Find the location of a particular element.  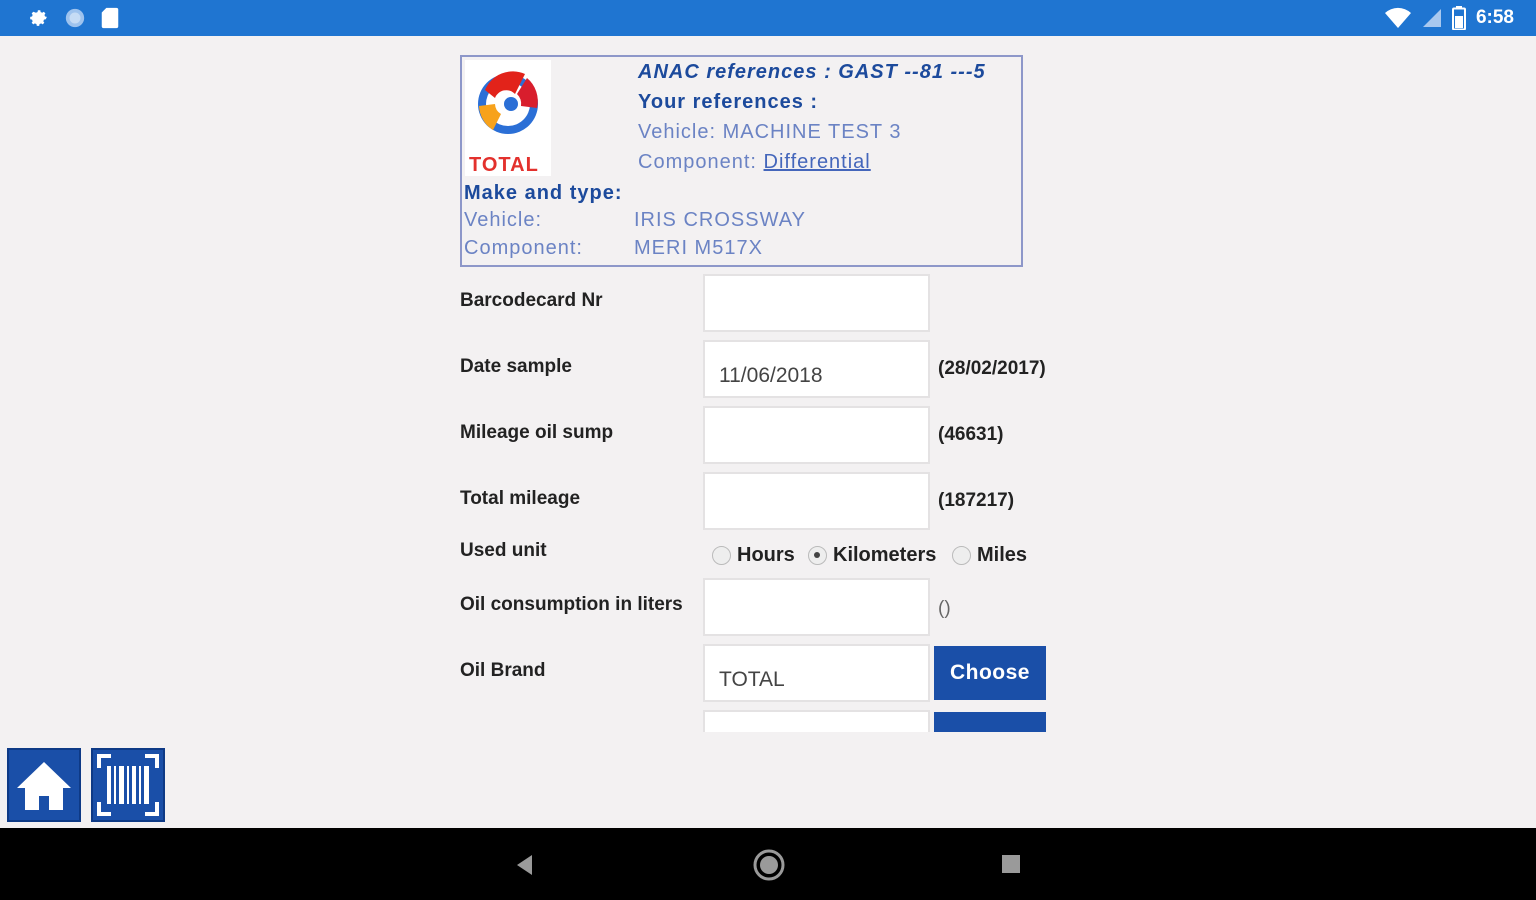

unit-miles-label: Miles is located at coordinates (1002, 555).